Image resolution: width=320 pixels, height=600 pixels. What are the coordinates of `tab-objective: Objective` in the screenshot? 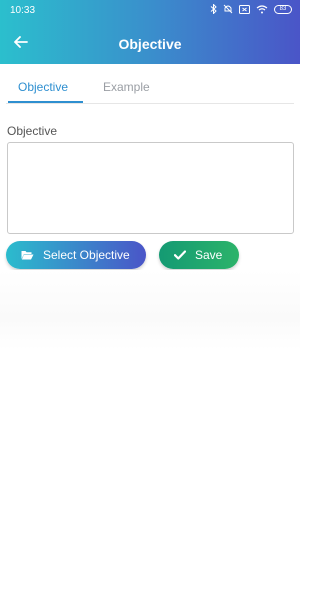 It's located at (43, 87).